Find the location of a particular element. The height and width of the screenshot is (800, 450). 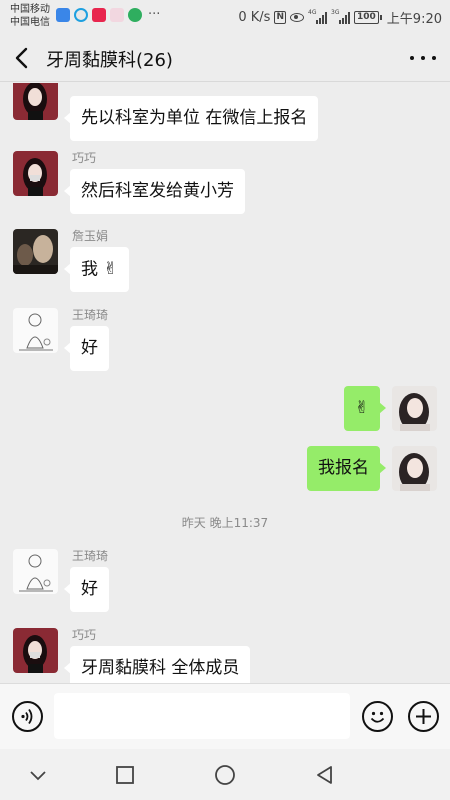

battery-icon: 100 is located at coordinates (368, 17).